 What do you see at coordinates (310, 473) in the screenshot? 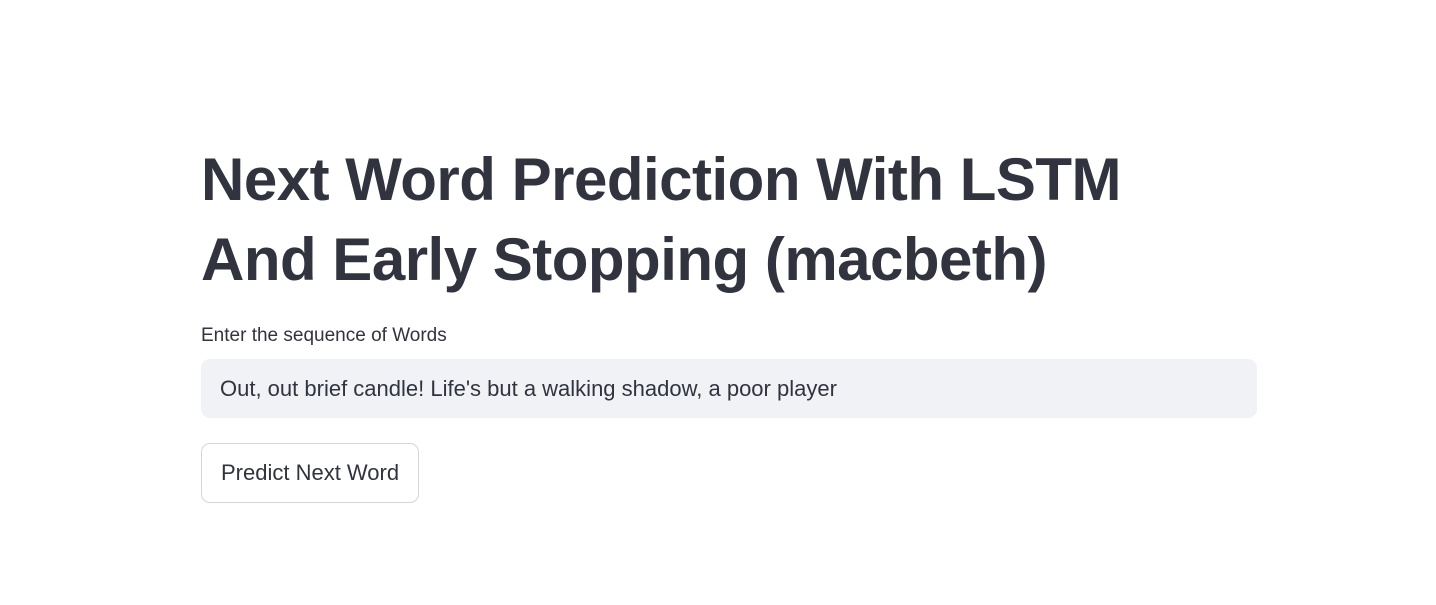
I see `predict-next-word-button: Predict Next Word` at bounding box center [310, 473].